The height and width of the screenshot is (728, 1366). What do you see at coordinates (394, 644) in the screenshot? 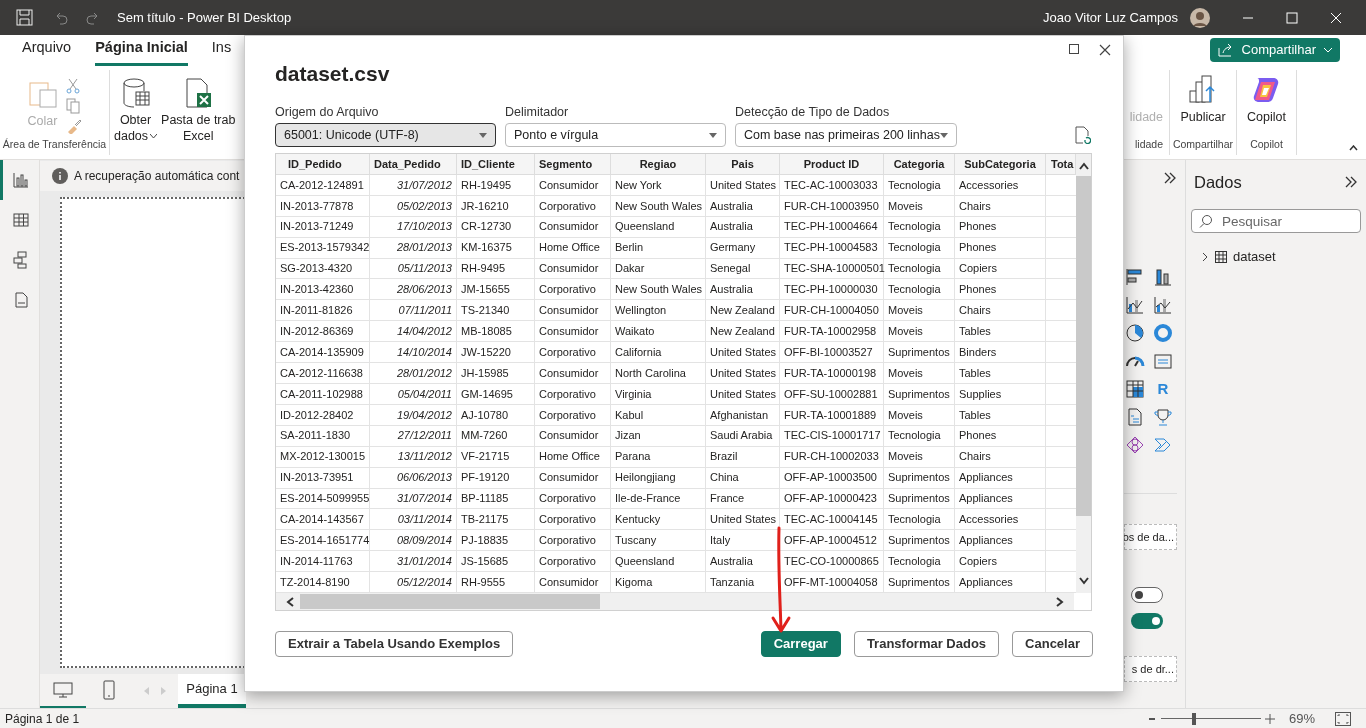
I see `dialog-button: Extrair a Tabela Usando Exemplos` at bounding box center [394, 644].